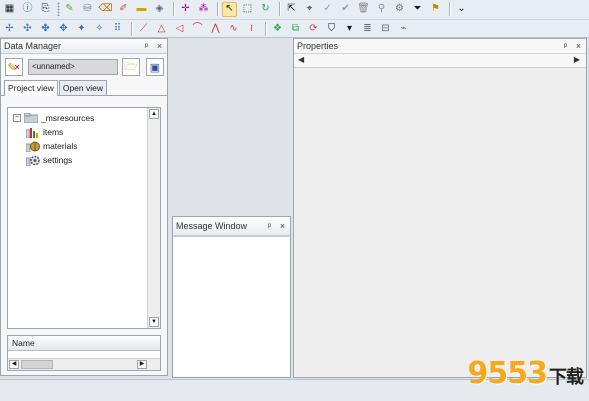  I want to click on lasso-select-icon: ⬚, so click(247, 9).